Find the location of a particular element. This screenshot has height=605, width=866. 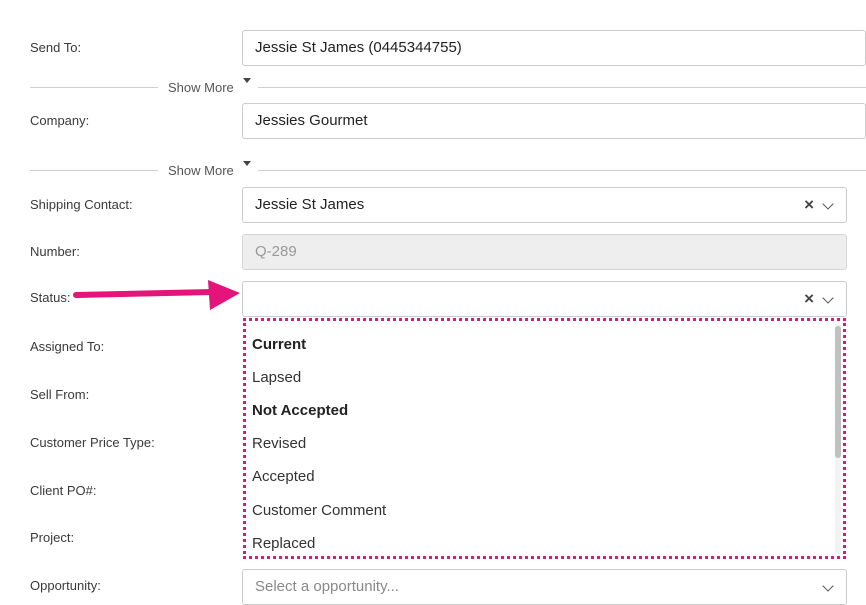

status-label: Status: is located at coordinates (50, 297).